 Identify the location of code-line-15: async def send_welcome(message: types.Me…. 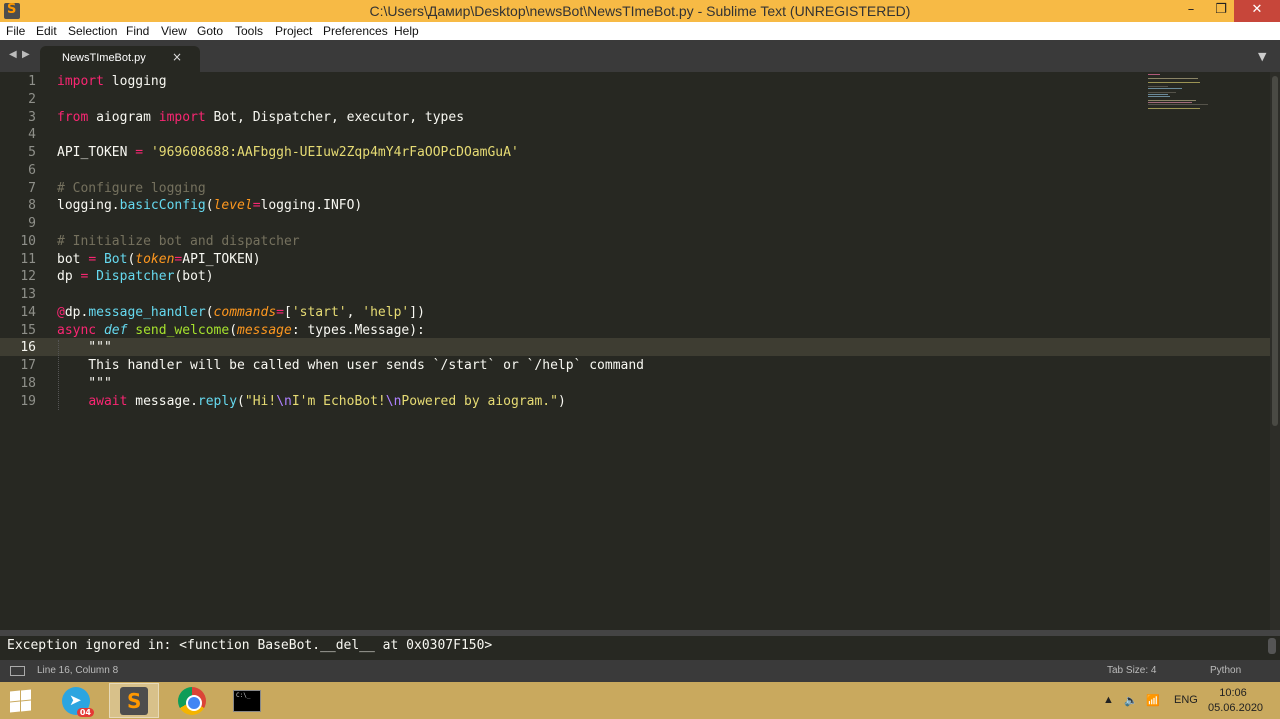
(241, 331).